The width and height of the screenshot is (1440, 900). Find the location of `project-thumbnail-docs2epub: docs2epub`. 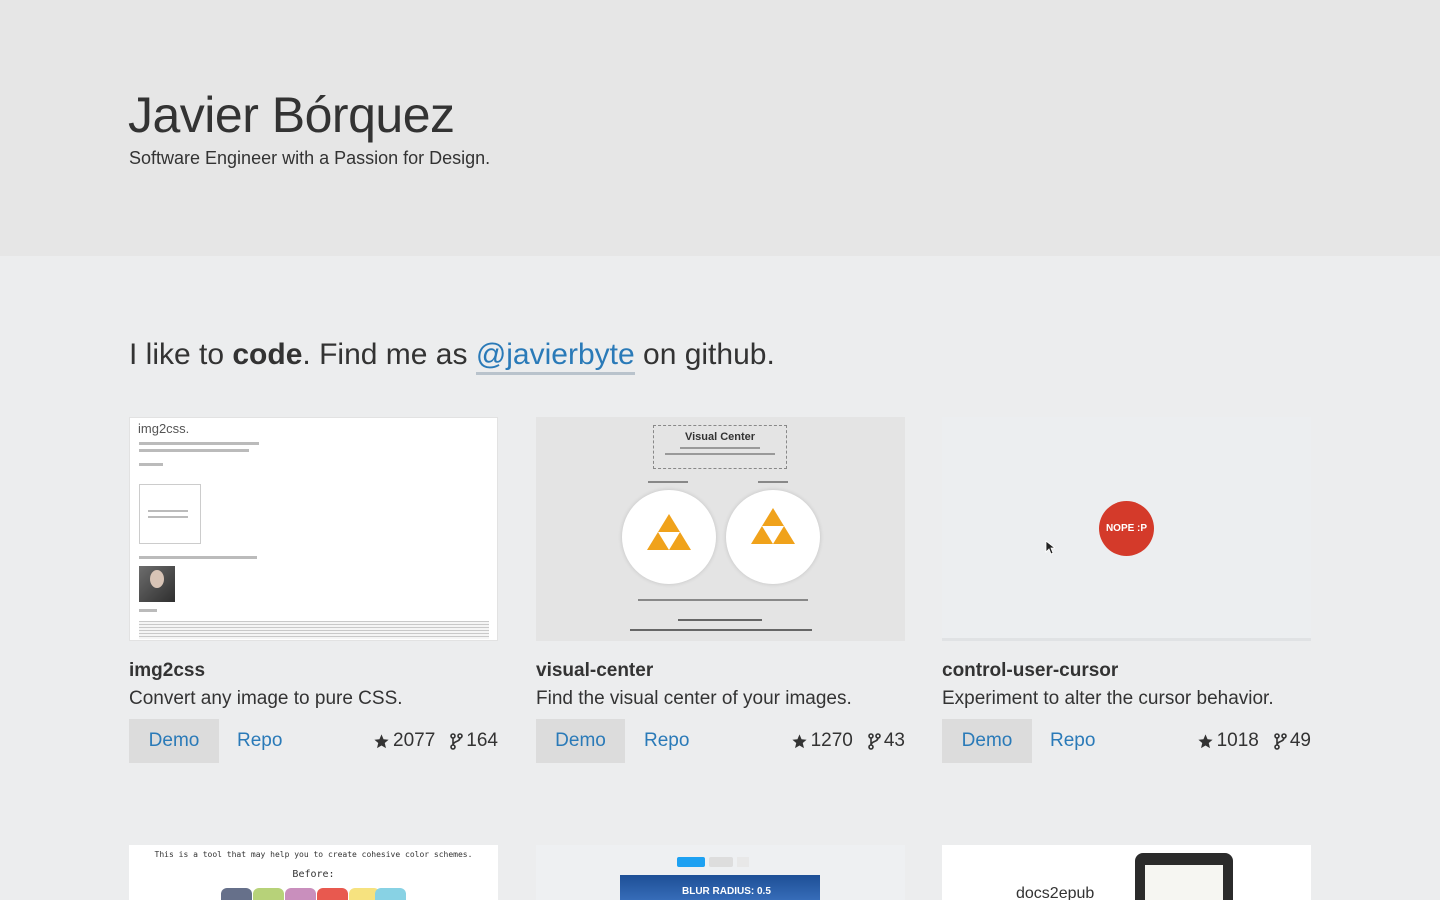

project-thumbnail-docs2epub: docs2epub is located at coordinates (1126, 872).